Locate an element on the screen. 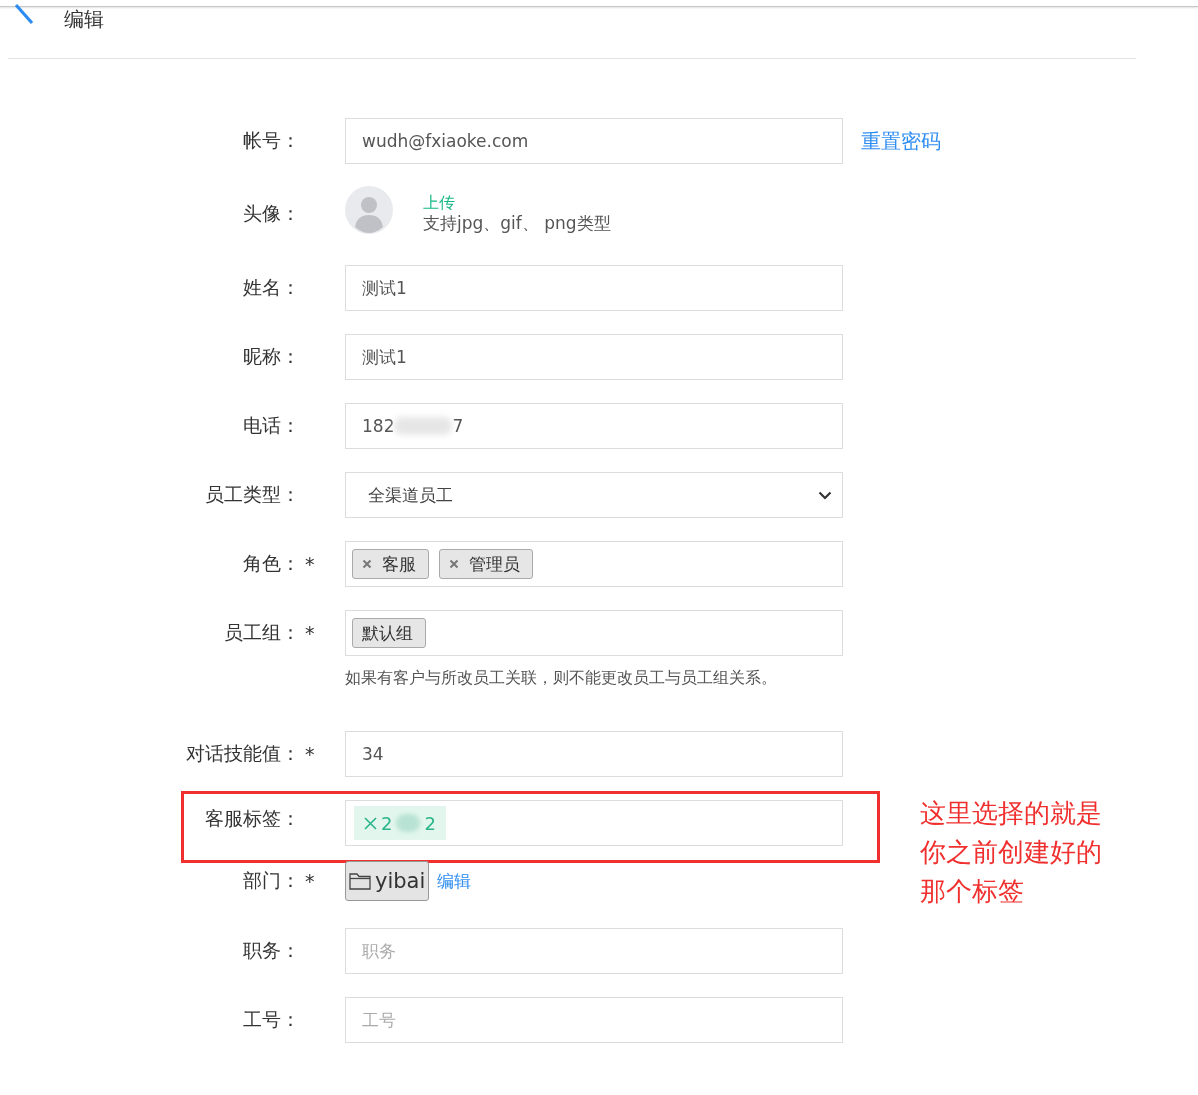 The image size is (1198, 1095). phone-field: 182 7 is located at coordinates (594, 426).